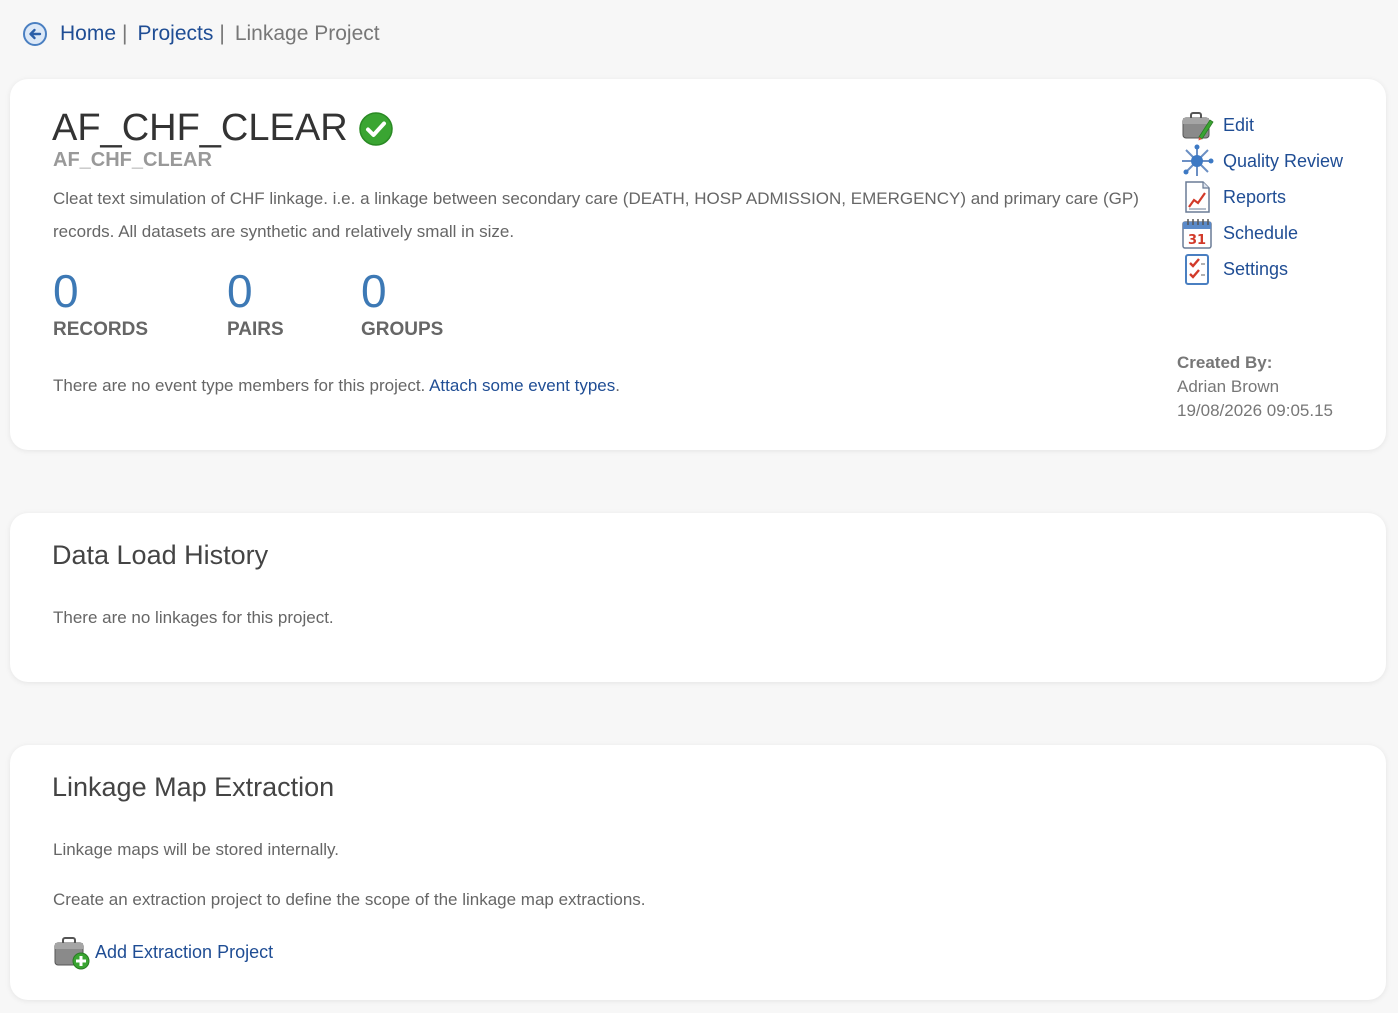  Describe the element at coordinates (307, 33) in the screenshot. I see `breadcrumb-current: Linkage Project` at that location.